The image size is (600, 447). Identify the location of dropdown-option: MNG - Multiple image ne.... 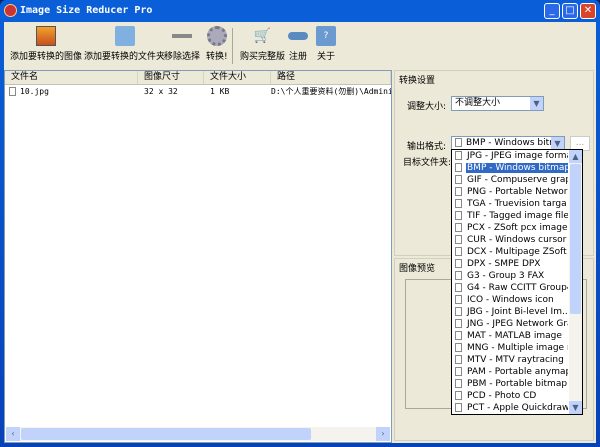
(510, 348).